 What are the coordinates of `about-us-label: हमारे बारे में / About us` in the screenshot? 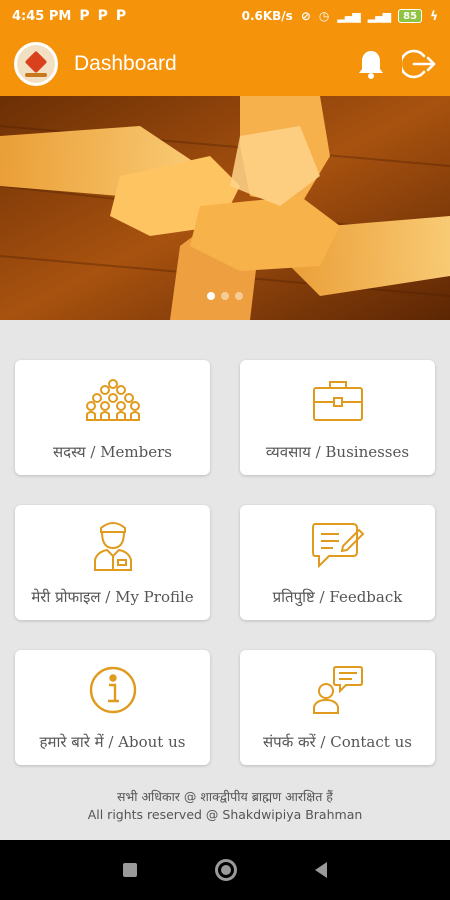 It's located at (112, 742).